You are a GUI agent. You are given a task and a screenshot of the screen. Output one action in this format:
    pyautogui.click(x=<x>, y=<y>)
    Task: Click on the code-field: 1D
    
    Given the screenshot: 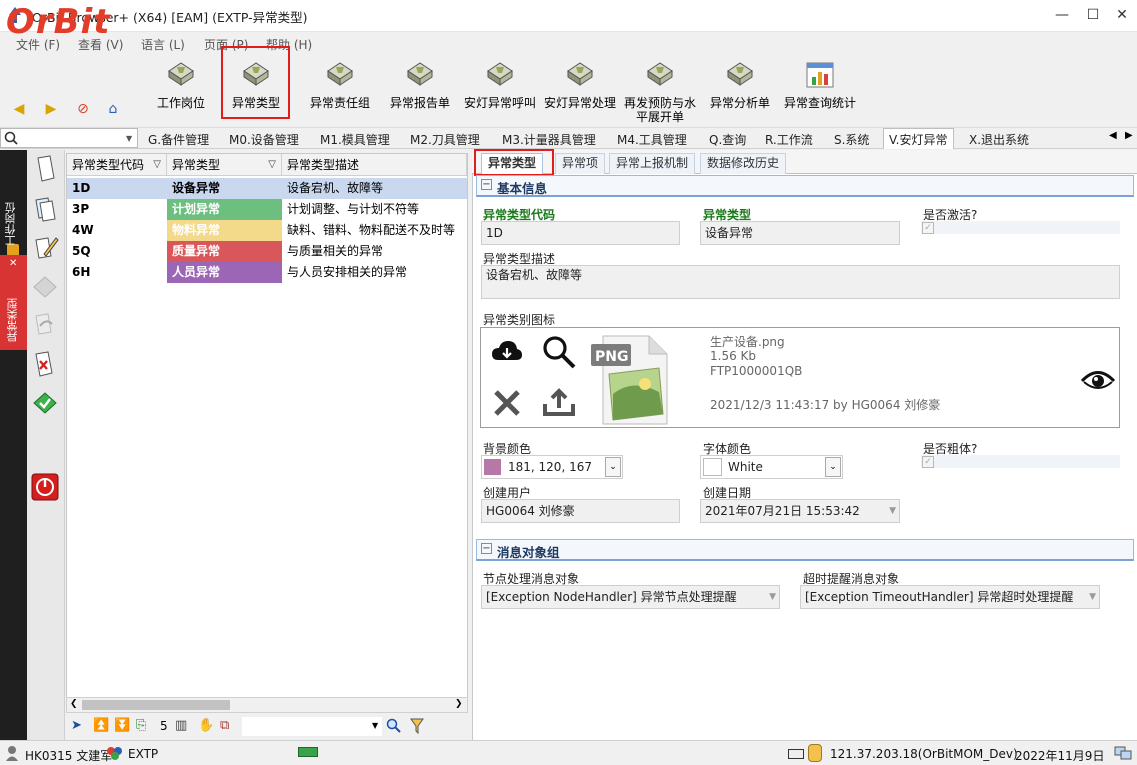 What is the action you would take?
    pyautogui.click(x=580, y=233)
    